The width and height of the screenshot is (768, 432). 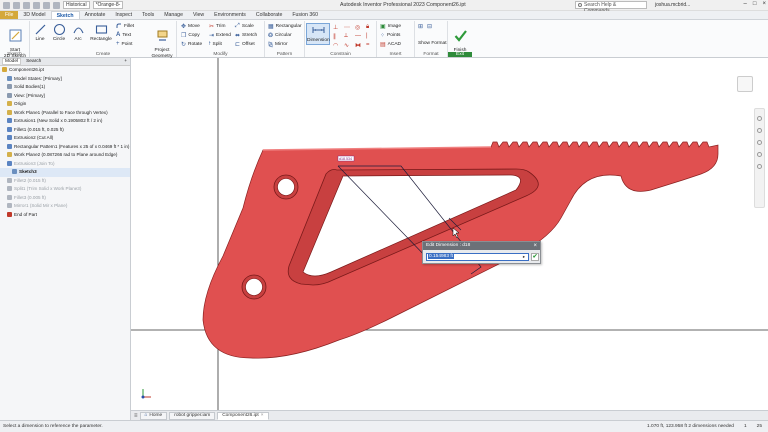 I want to click on appearance-combo: Historical, so click(x=76, y=5).